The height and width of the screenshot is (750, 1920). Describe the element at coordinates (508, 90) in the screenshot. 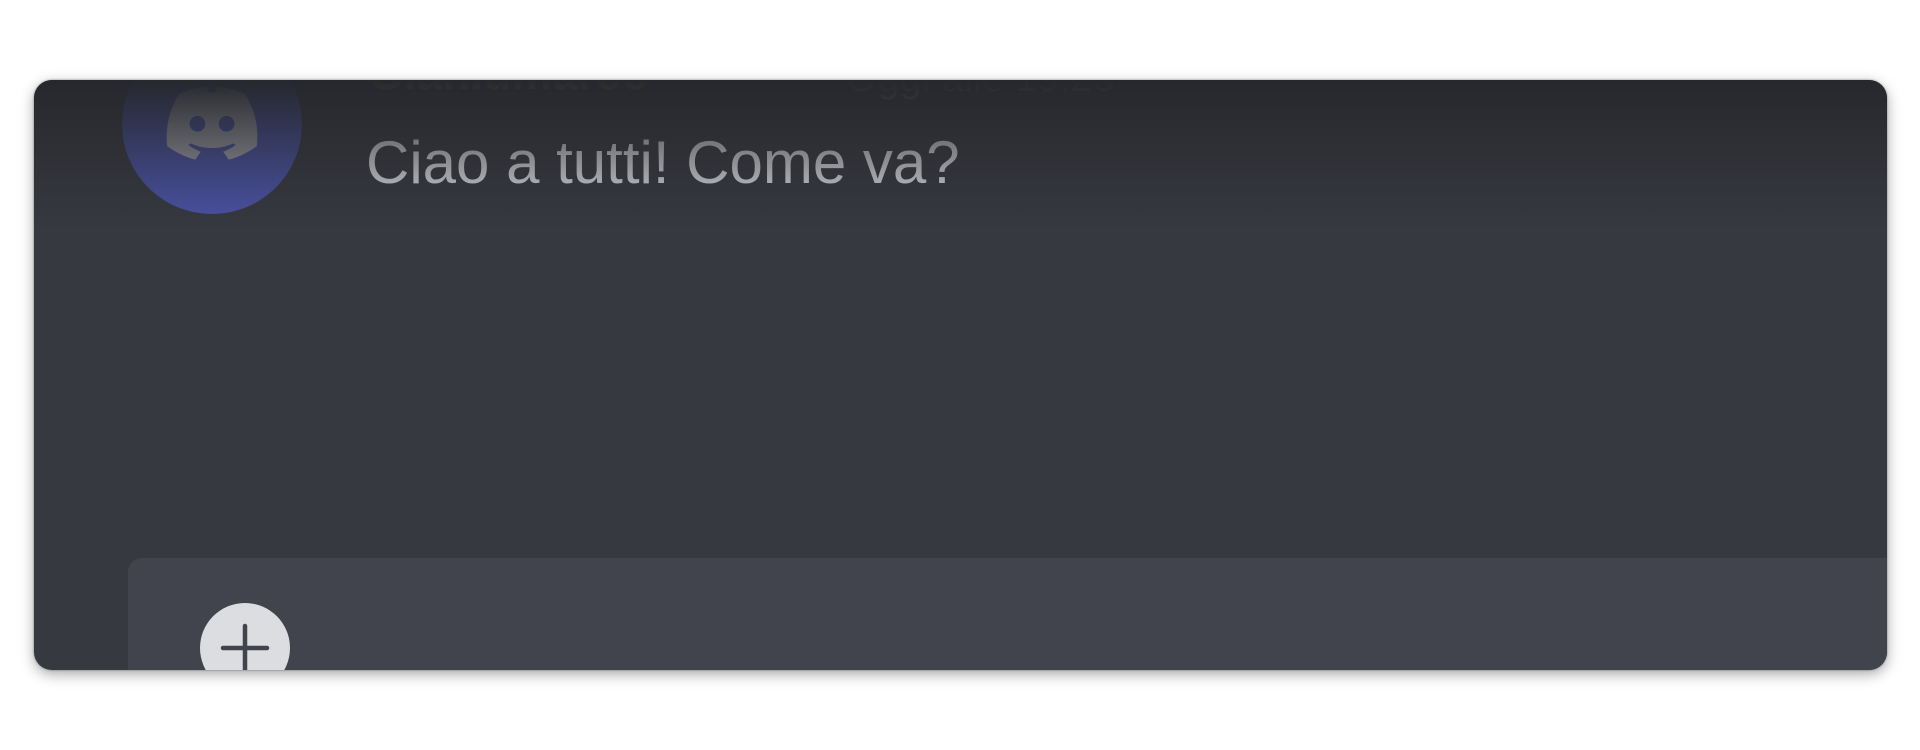

I see `message-author: Gianlumarco` at that location.